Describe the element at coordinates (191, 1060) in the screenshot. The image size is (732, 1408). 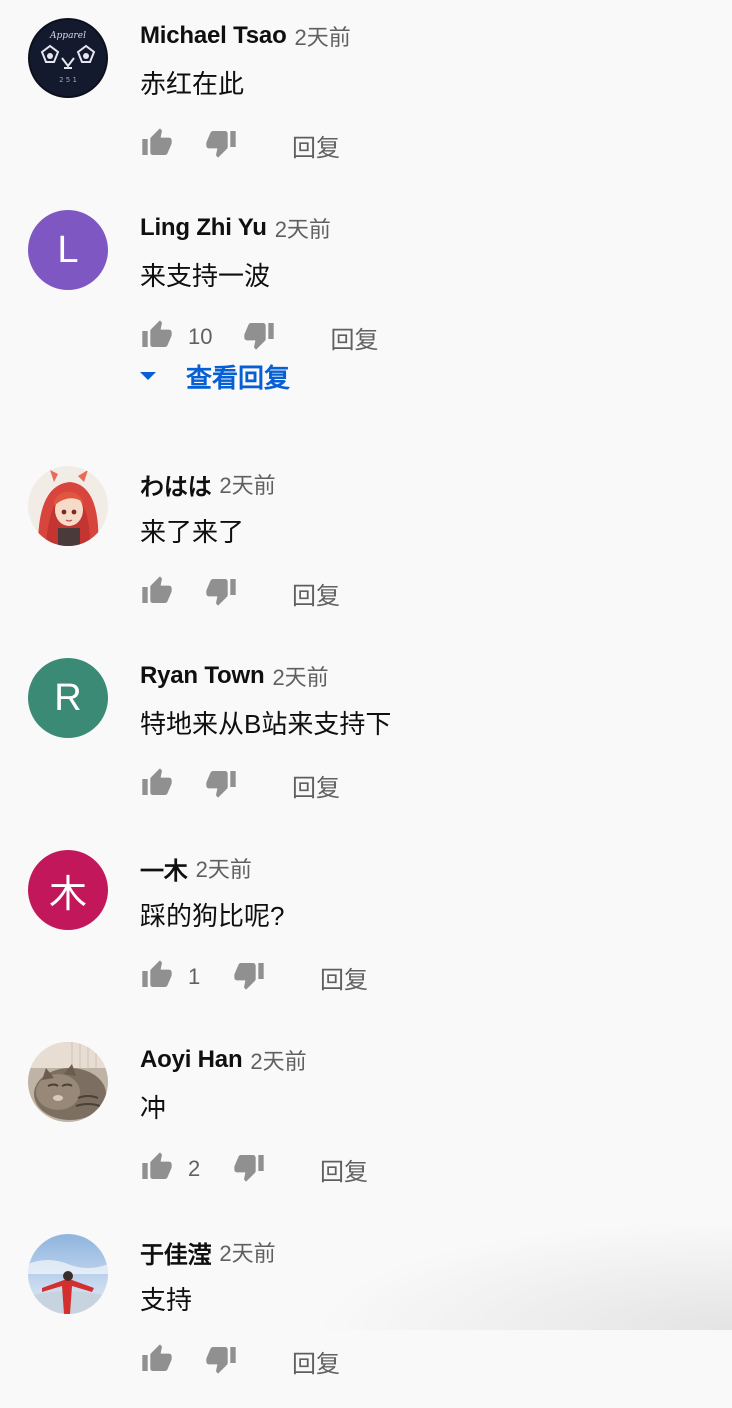
I see `author-name: Aoyi Han` at that location.